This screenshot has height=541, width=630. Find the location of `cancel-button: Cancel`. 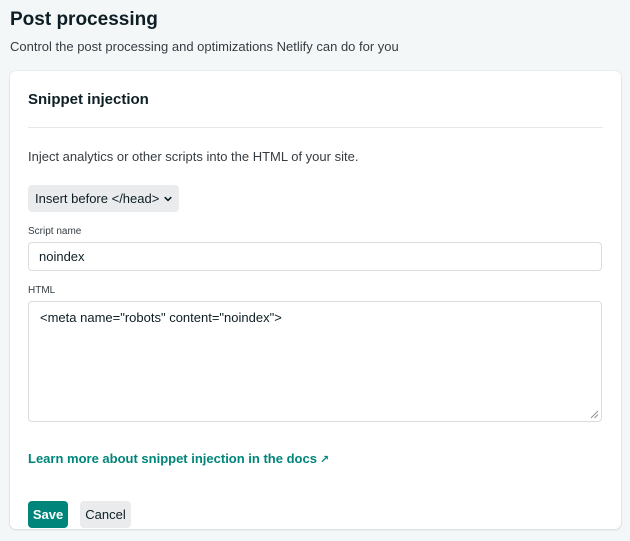

cancel-button: Cancel is located at coordinates (105, 514).